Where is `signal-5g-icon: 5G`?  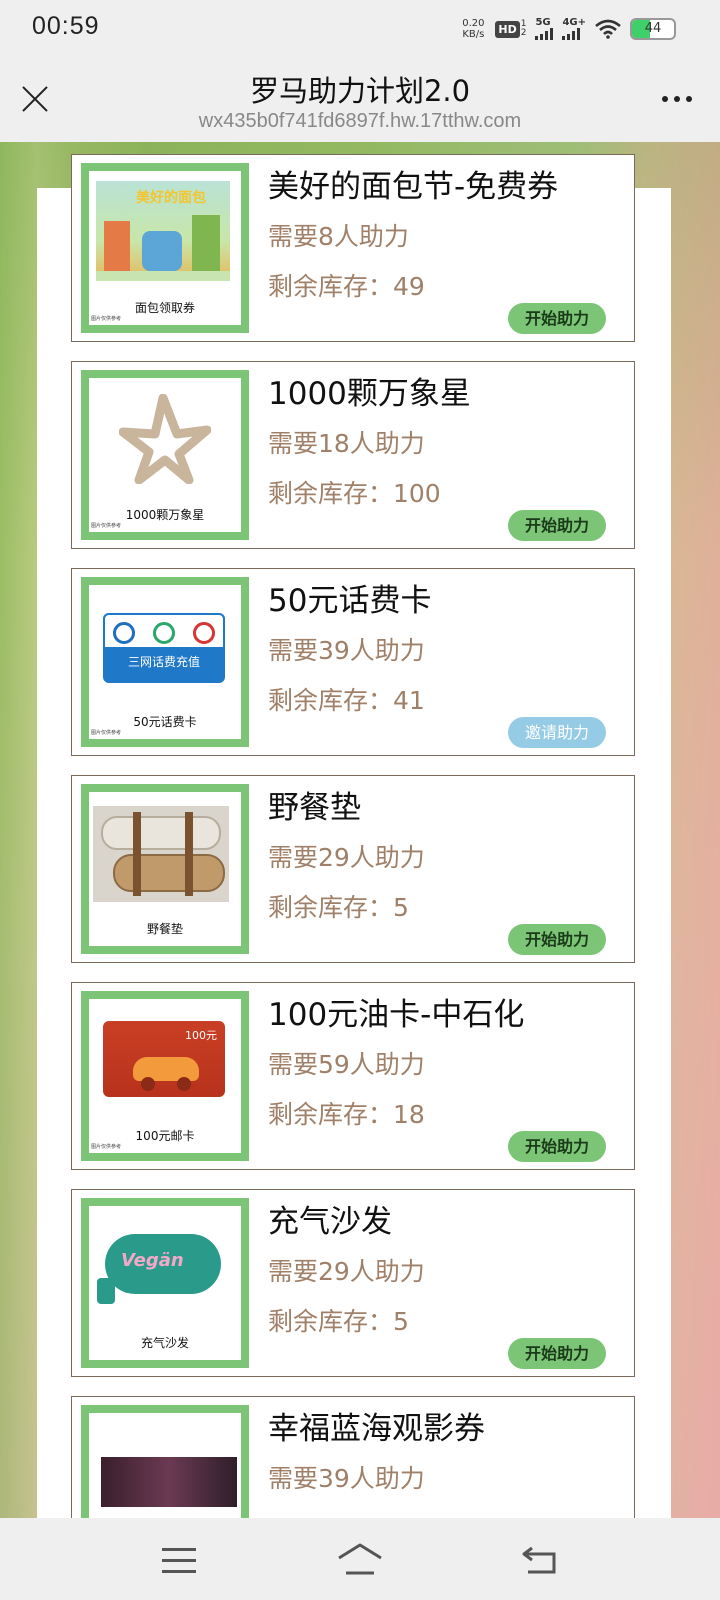 signal-5g-icon: 5G is located at coordinates (544, 28).